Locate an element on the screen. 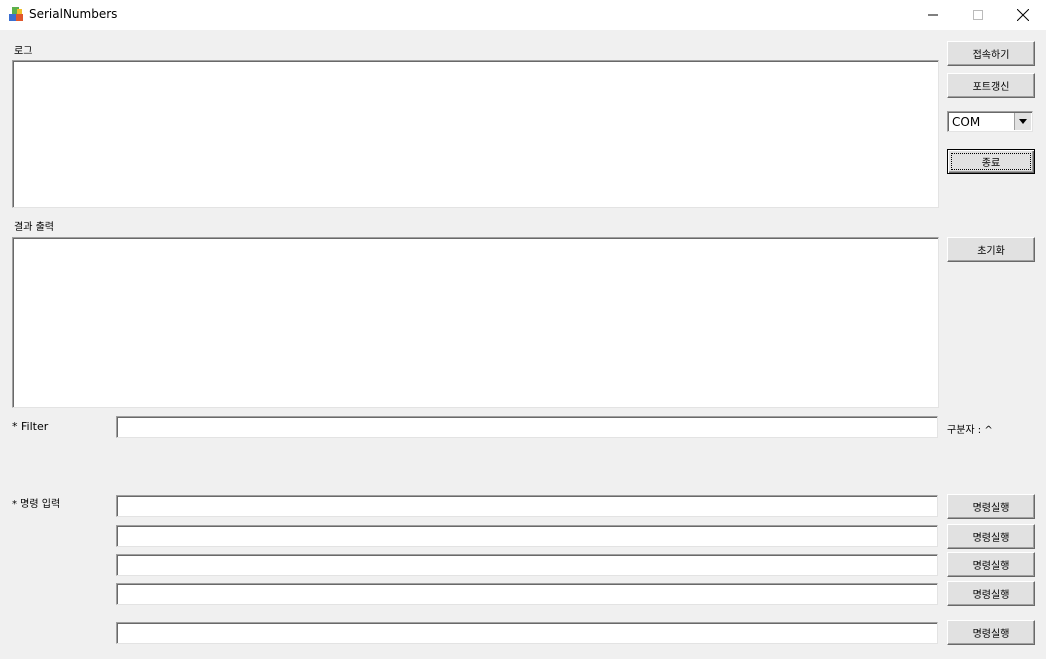 Image resolution: width=1046 pixels, height=659 pixels. port-refresh-button: 포트갱신 is located at coordinates (991, 85).